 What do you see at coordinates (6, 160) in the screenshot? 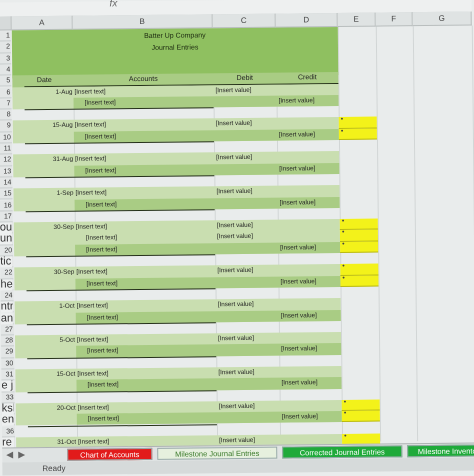
I see `row-header-12: 12` at bounding box center [6, 160].